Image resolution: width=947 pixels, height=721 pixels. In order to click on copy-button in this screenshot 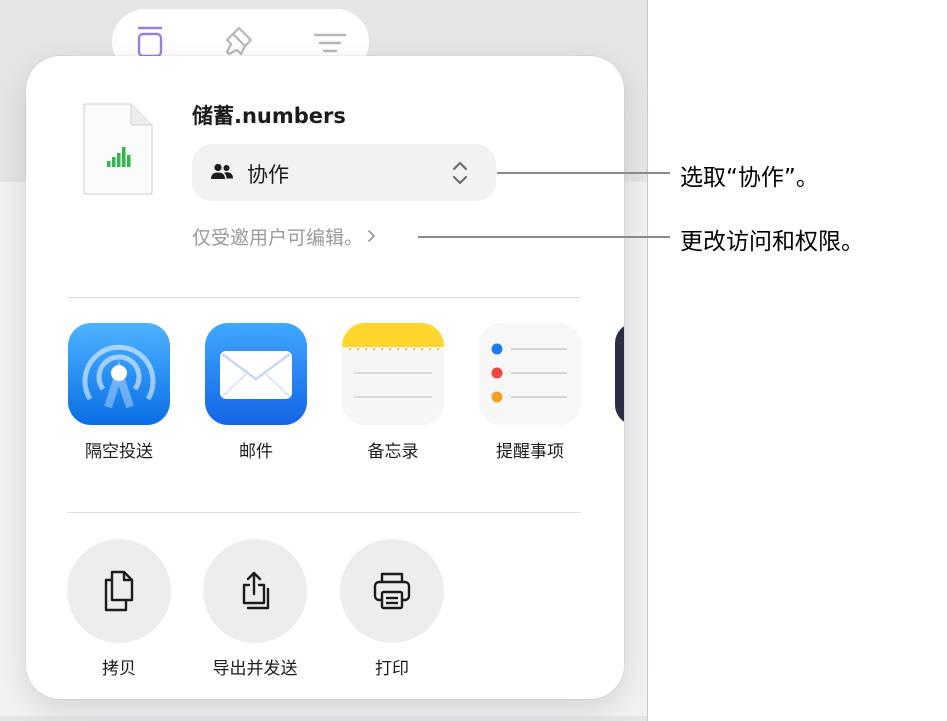, I will do `click(119, 591)`.